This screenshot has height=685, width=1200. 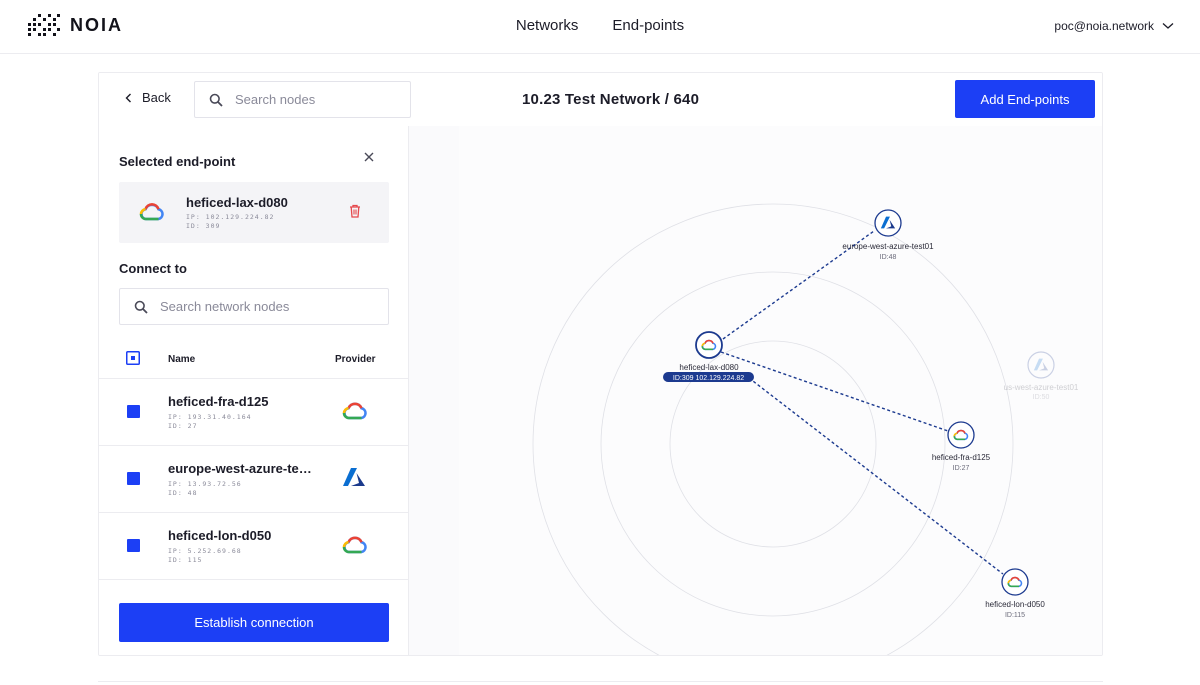 I want to click on selected-node-name: heficed-lax-d080, so click(x=237, y=202).